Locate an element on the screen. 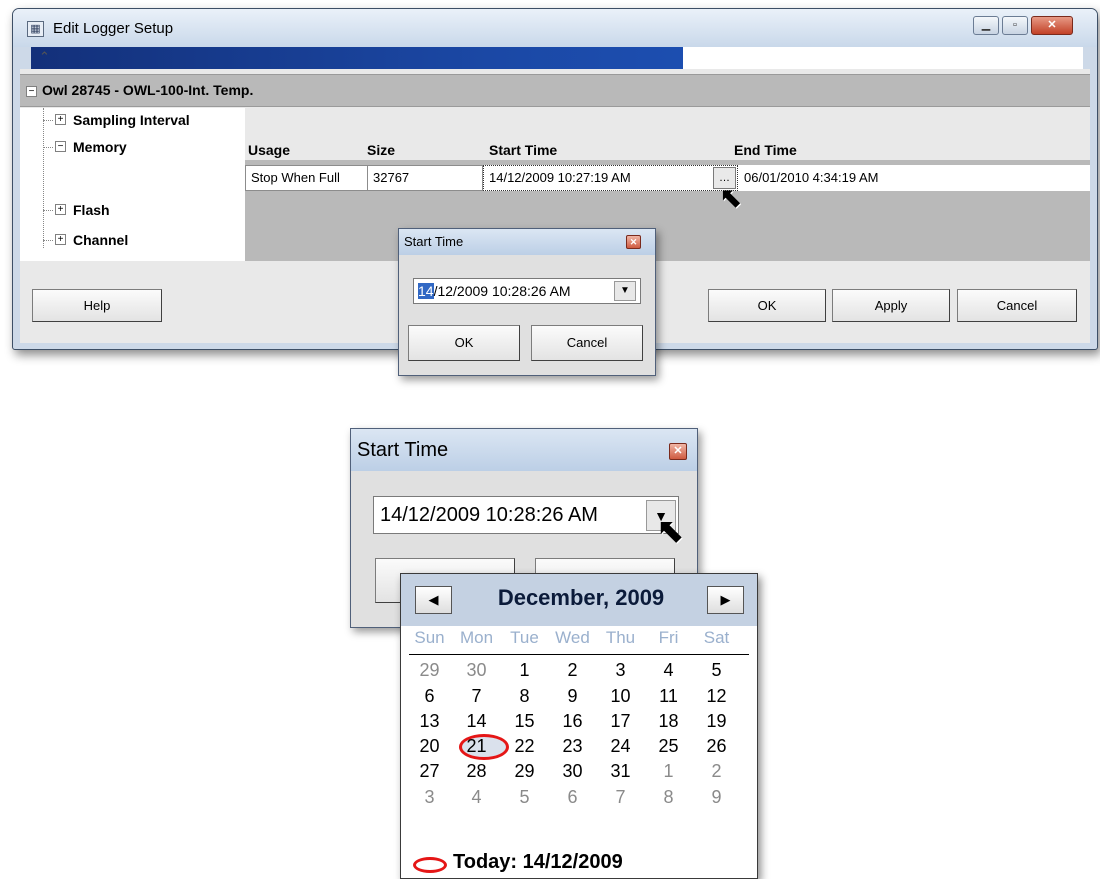  calendar-day: 22 is located at coordinates (524, 746).